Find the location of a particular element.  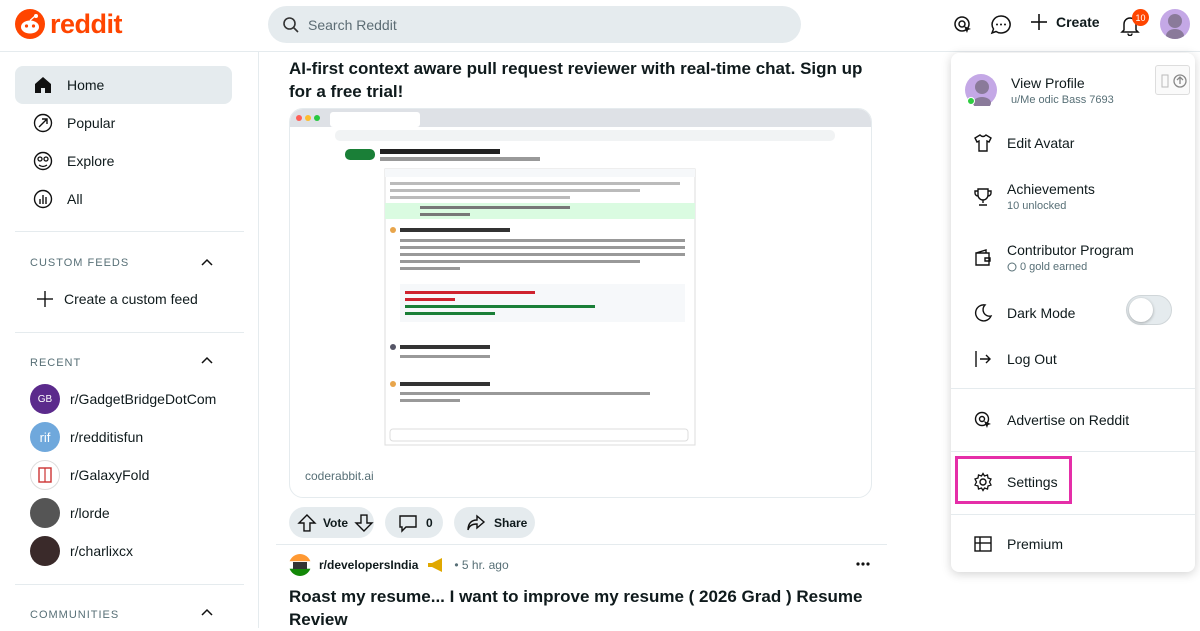

recent-item-label: r/lorde is located at coordinates (90, 513).